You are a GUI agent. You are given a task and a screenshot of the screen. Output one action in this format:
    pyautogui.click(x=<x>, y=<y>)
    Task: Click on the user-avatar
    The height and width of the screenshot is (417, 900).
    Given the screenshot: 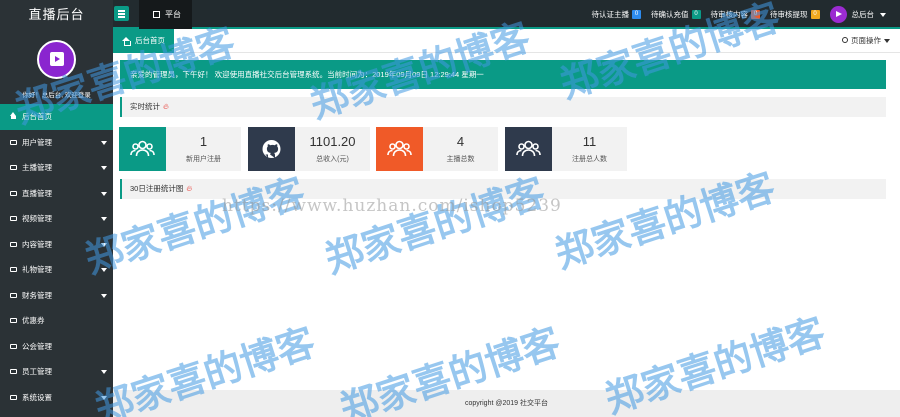 What is the action you would take?
    pyautogui.click(x=838, y=14)
    